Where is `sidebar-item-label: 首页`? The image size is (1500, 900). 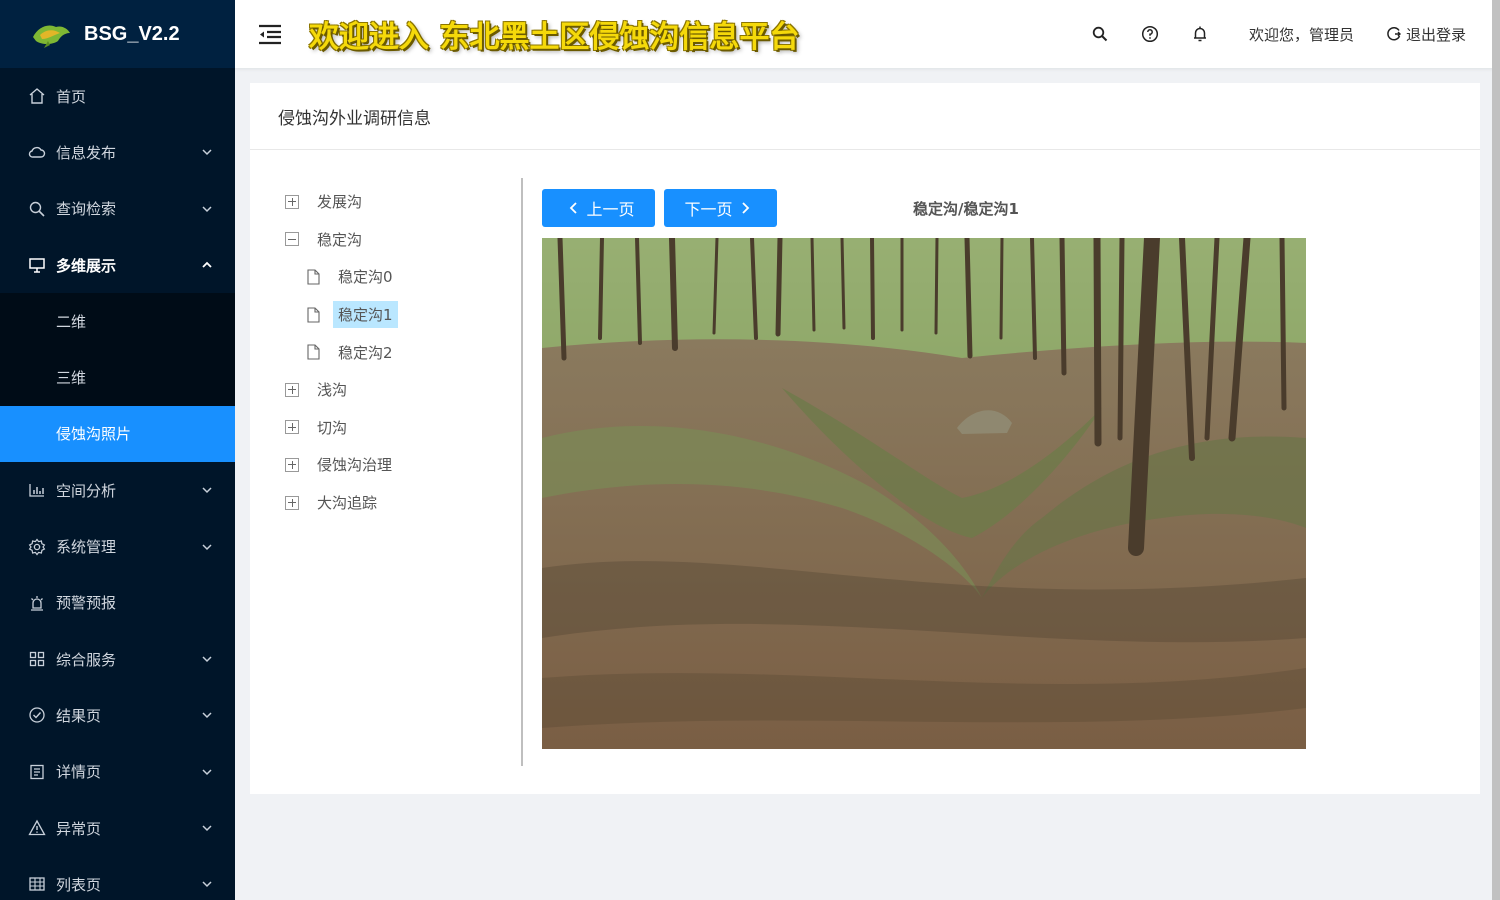 sidebar-item-label: 首页 is located at coordinates (71, 96).